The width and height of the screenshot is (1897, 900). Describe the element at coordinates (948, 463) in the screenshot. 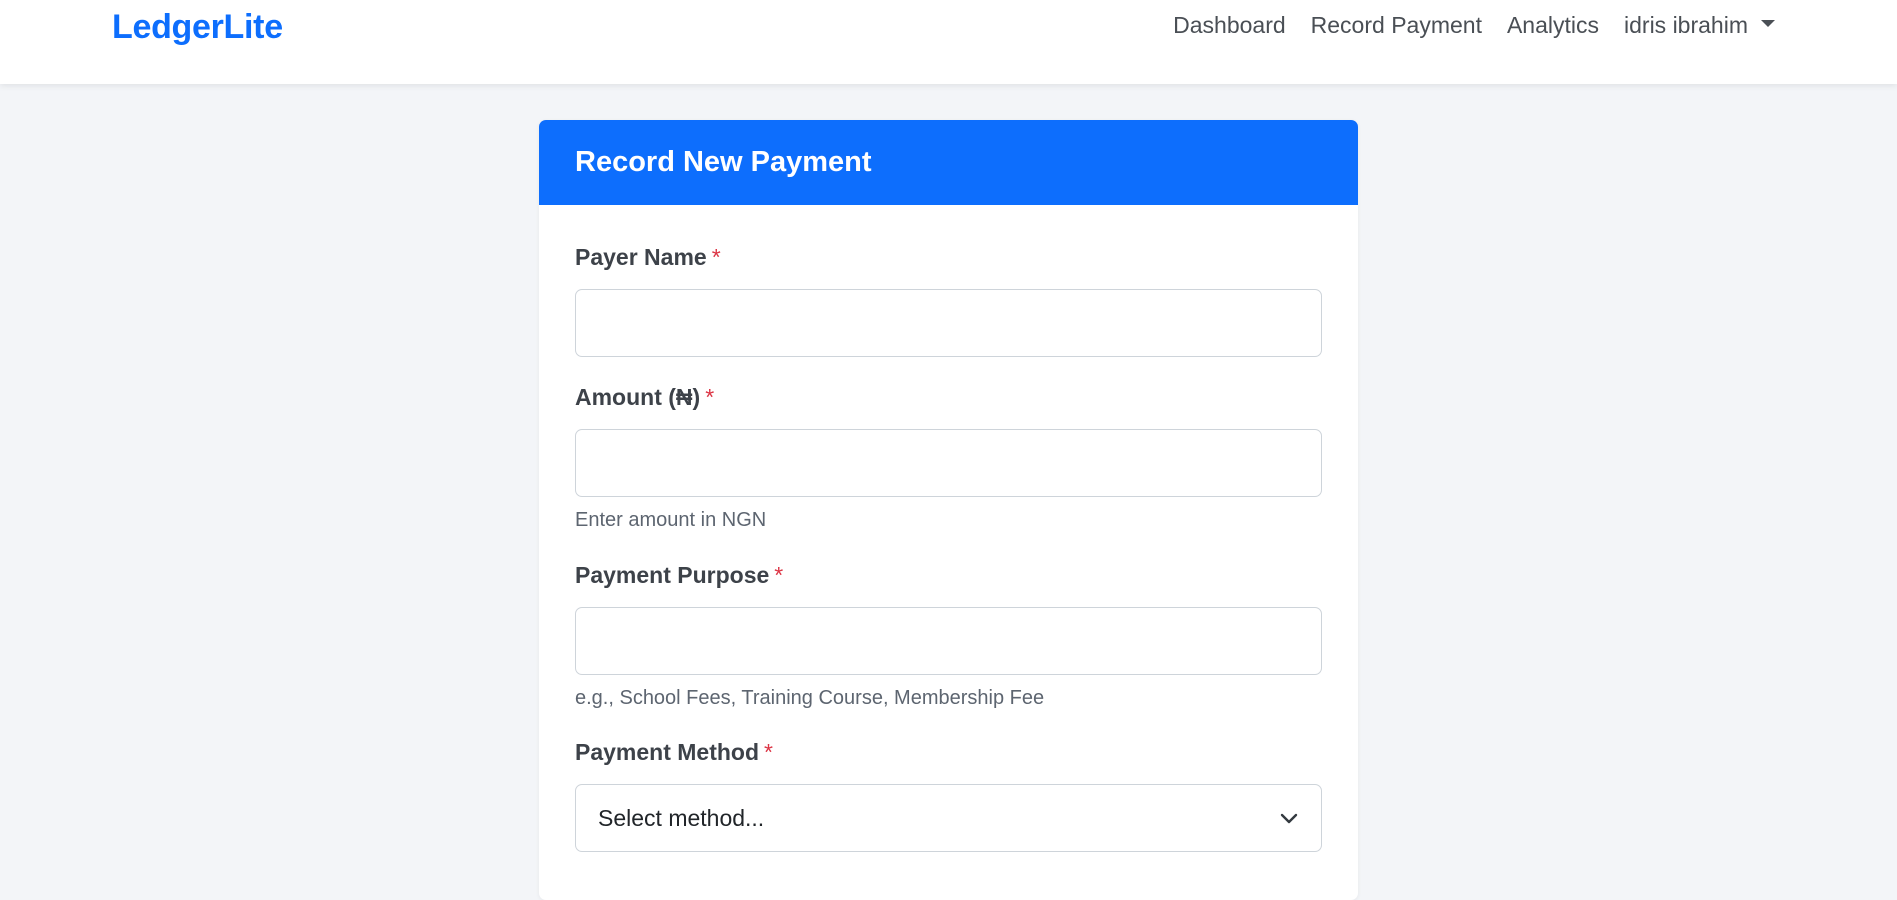

I see `amount-input` at that location.